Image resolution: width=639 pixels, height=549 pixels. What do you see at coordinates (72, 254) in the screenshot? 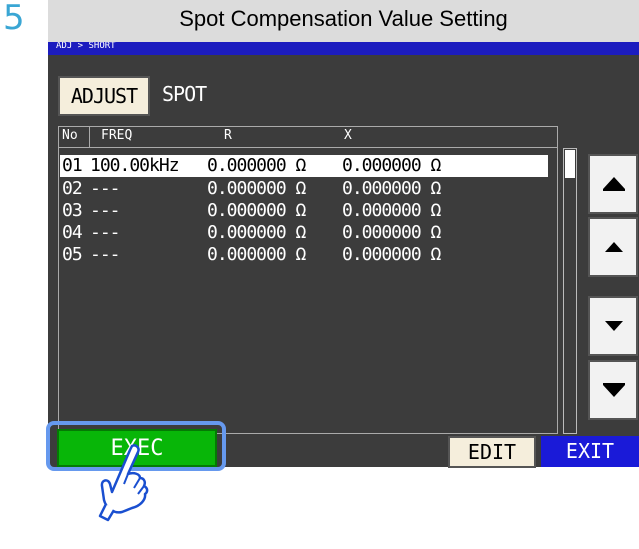
I see `row-no: 05` at bounding box center [72, 254].